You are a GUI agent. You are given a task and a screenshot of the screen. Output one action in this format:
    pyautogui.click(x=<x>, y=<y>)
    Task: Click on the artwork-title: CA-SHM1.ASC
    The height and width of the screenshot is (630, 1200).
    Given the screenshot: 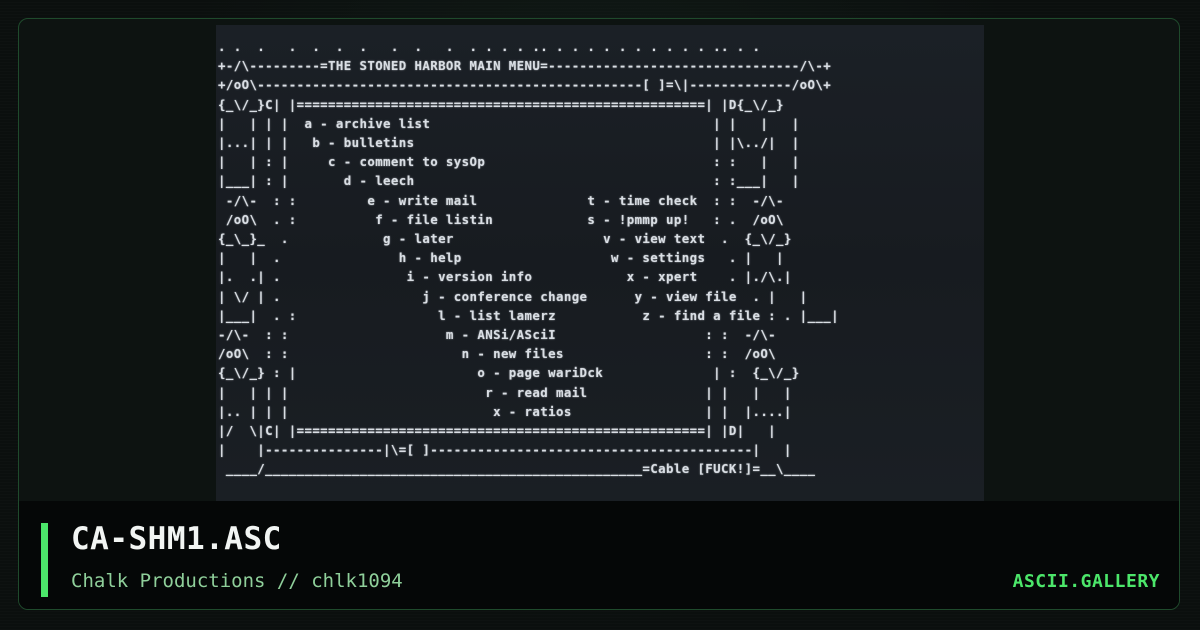 What is the action you would take?
    pyautogui.click(x=176, y=539)
    